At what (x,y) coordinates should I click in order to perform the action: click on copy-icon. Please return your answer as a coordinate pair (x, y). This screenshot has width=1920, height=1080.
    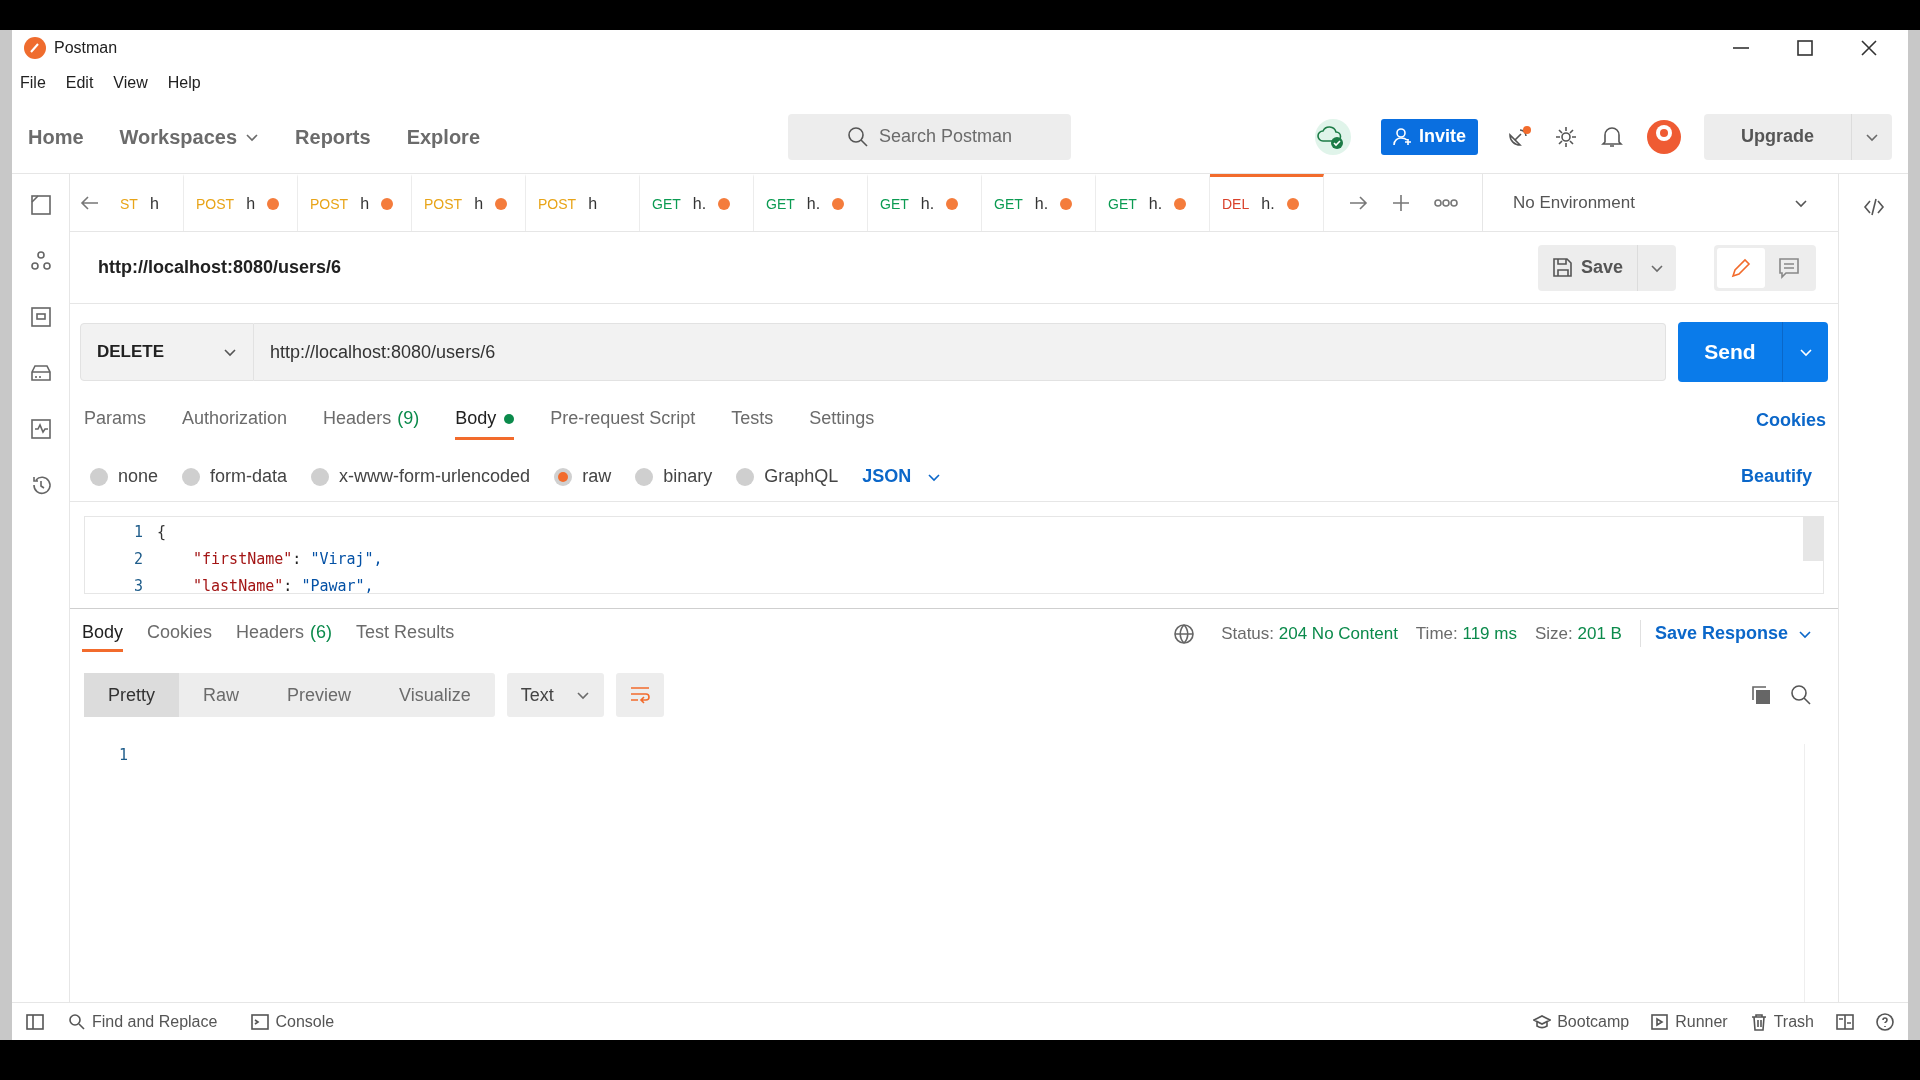
    Looking at the image, I should click on (1761, 695).